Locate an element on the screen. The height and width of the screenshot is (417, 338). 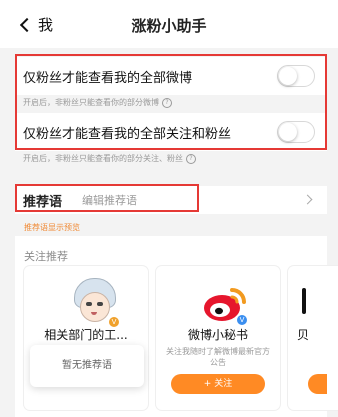
verified-badge-icon: V is located at coordinates (242, 320).